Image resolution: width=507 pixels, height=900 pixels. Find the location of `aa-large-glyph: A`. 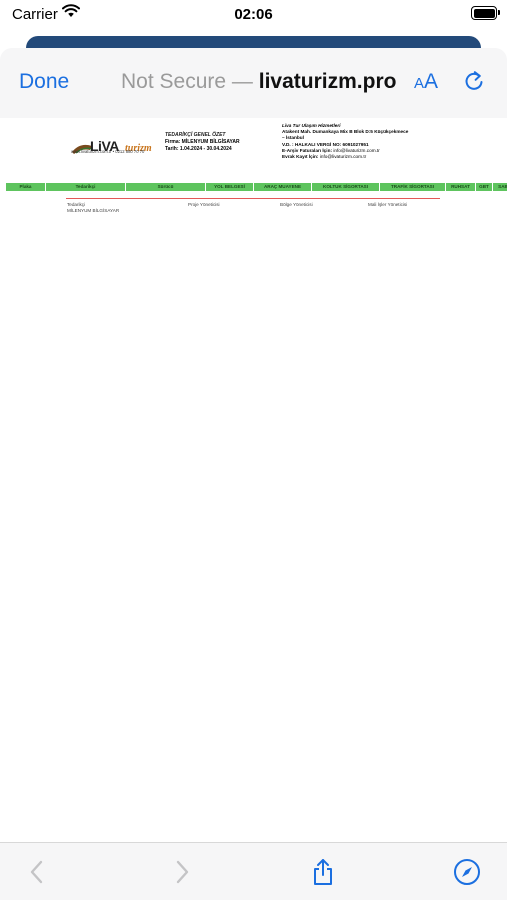

aa-large-glyph: A is located at coordinates (431, 81).